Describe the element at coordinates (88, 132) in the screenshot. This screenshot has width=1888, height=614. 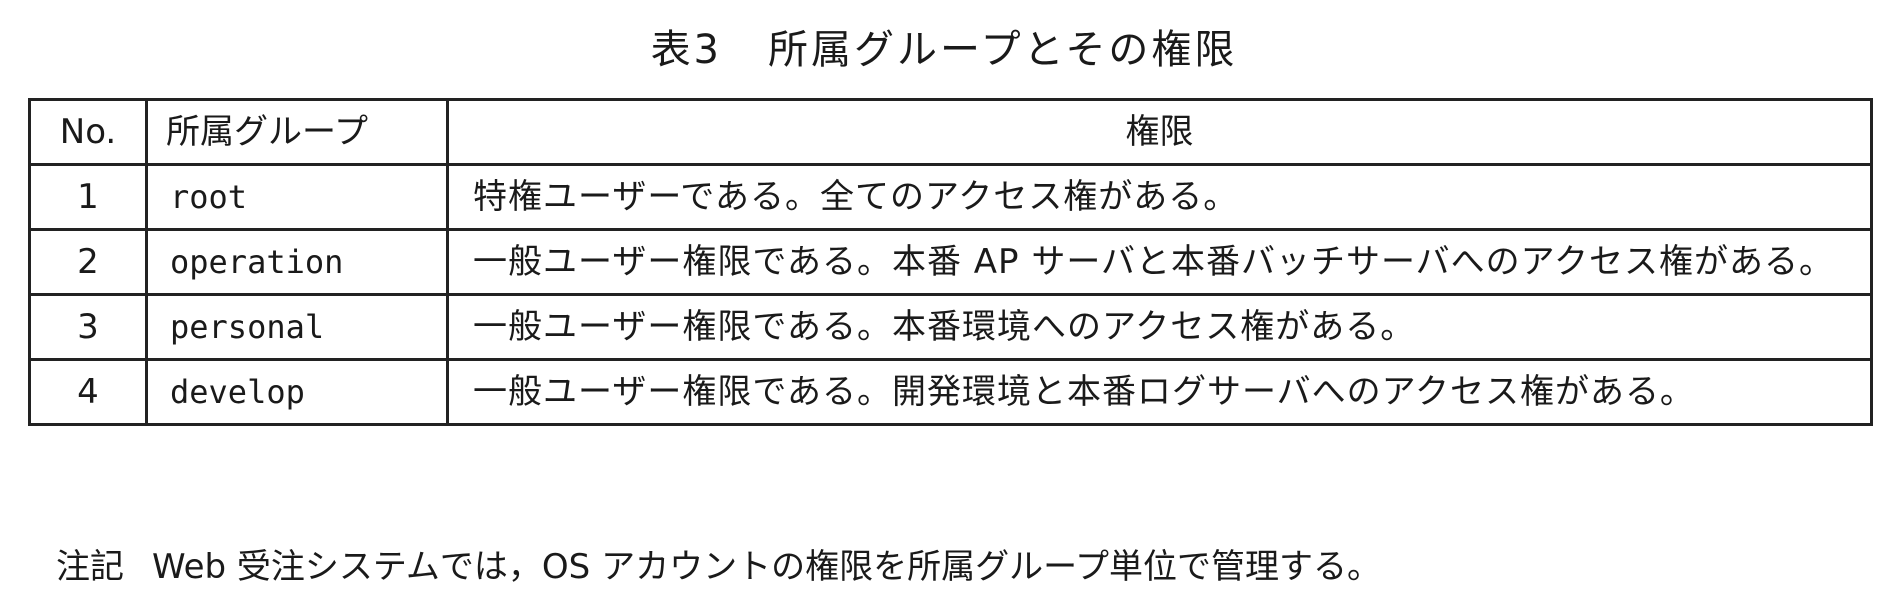
I see `header-no: No.` at that location.